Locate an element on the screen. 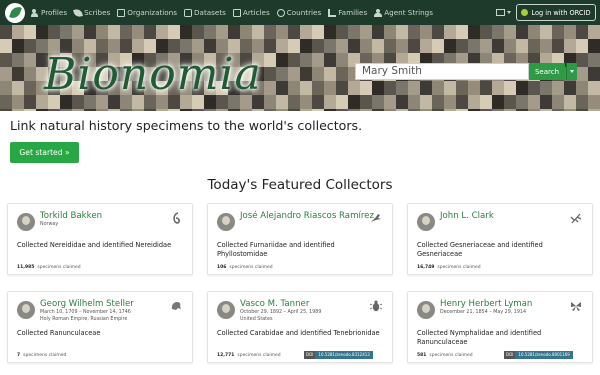 Image resolution: width=600 pixels, height=375 pixels. nav-agent-strings: Agent Strings is located at coordinates (403, 12).